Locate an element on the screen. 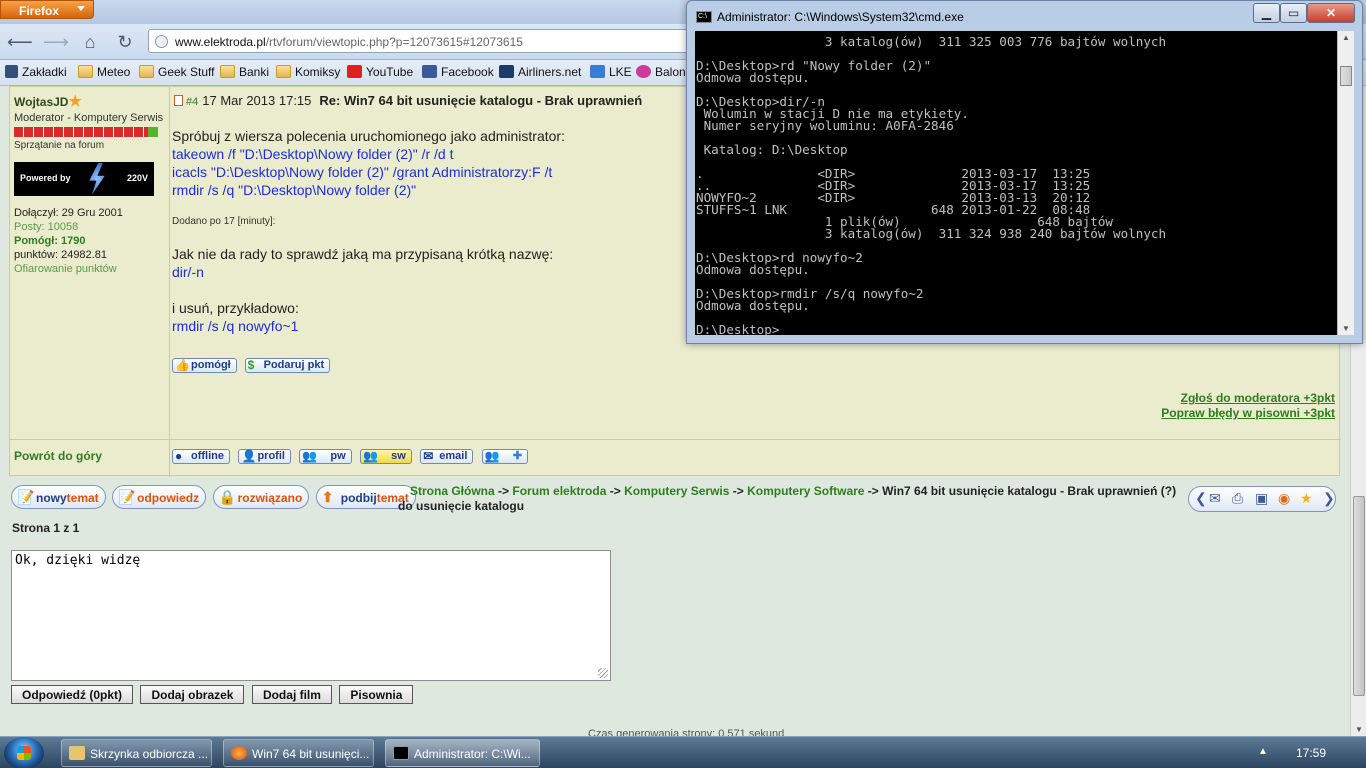  offline-button: ● offline is located at coordinates (201, 456).